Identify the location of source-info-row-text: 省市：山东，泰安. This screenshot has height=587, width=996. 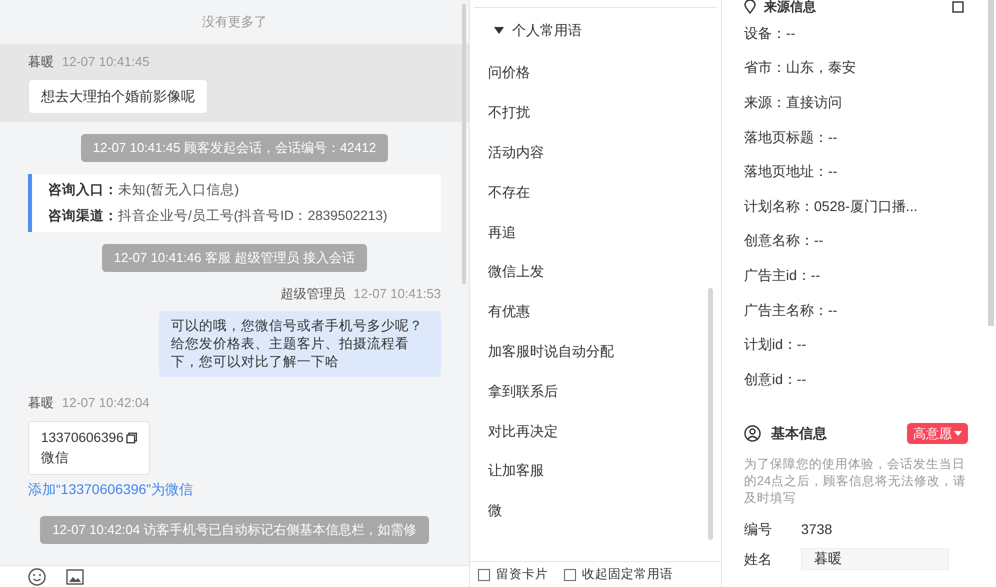
(800, 68).